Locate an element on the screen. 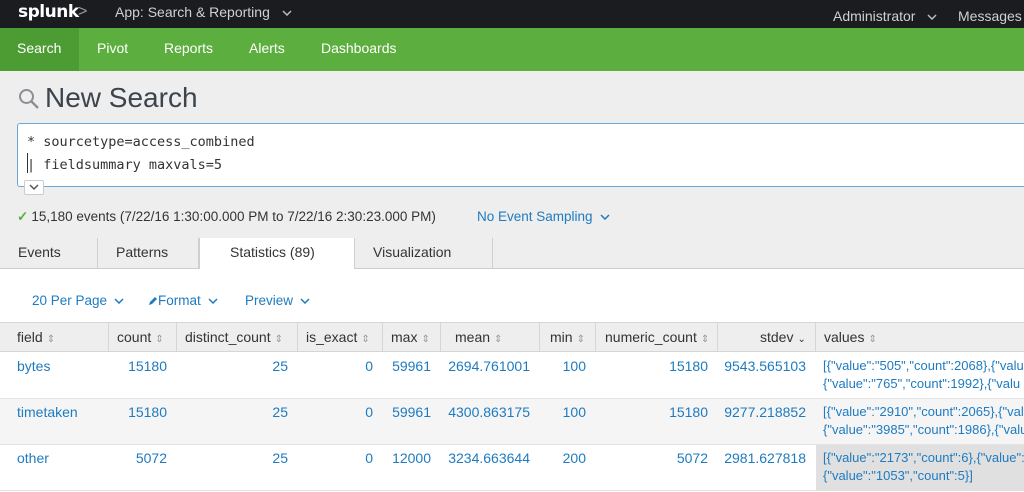 The width and height of the screenshot is (1024, 492). expand-query-button is located at coordinates (34, 187).